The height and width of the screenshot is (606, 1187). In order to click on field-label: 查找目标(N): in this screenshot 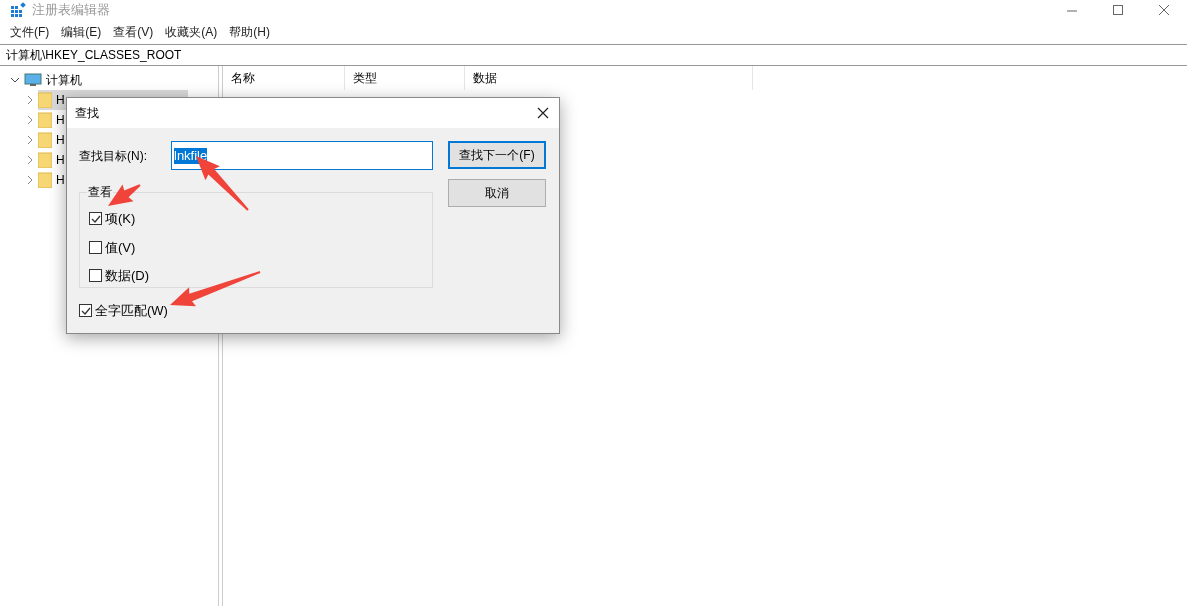, I will do `click(113, 156)`.